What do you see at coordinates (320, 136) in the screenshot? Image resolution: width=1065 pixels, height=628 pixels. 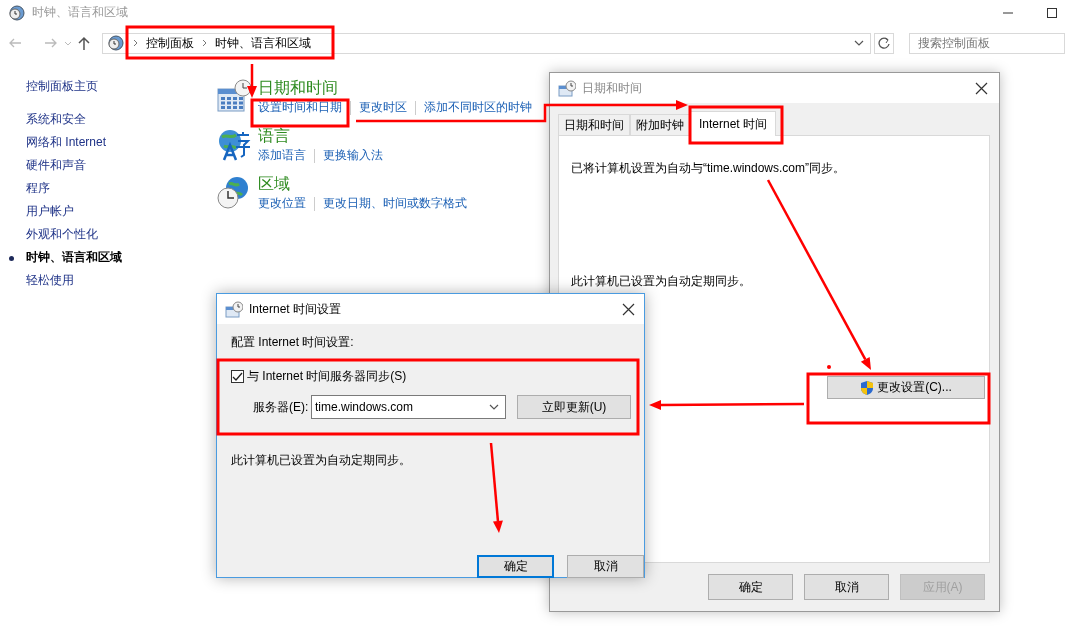 I see `category-title: 语言` at bounding box center [320, 136].